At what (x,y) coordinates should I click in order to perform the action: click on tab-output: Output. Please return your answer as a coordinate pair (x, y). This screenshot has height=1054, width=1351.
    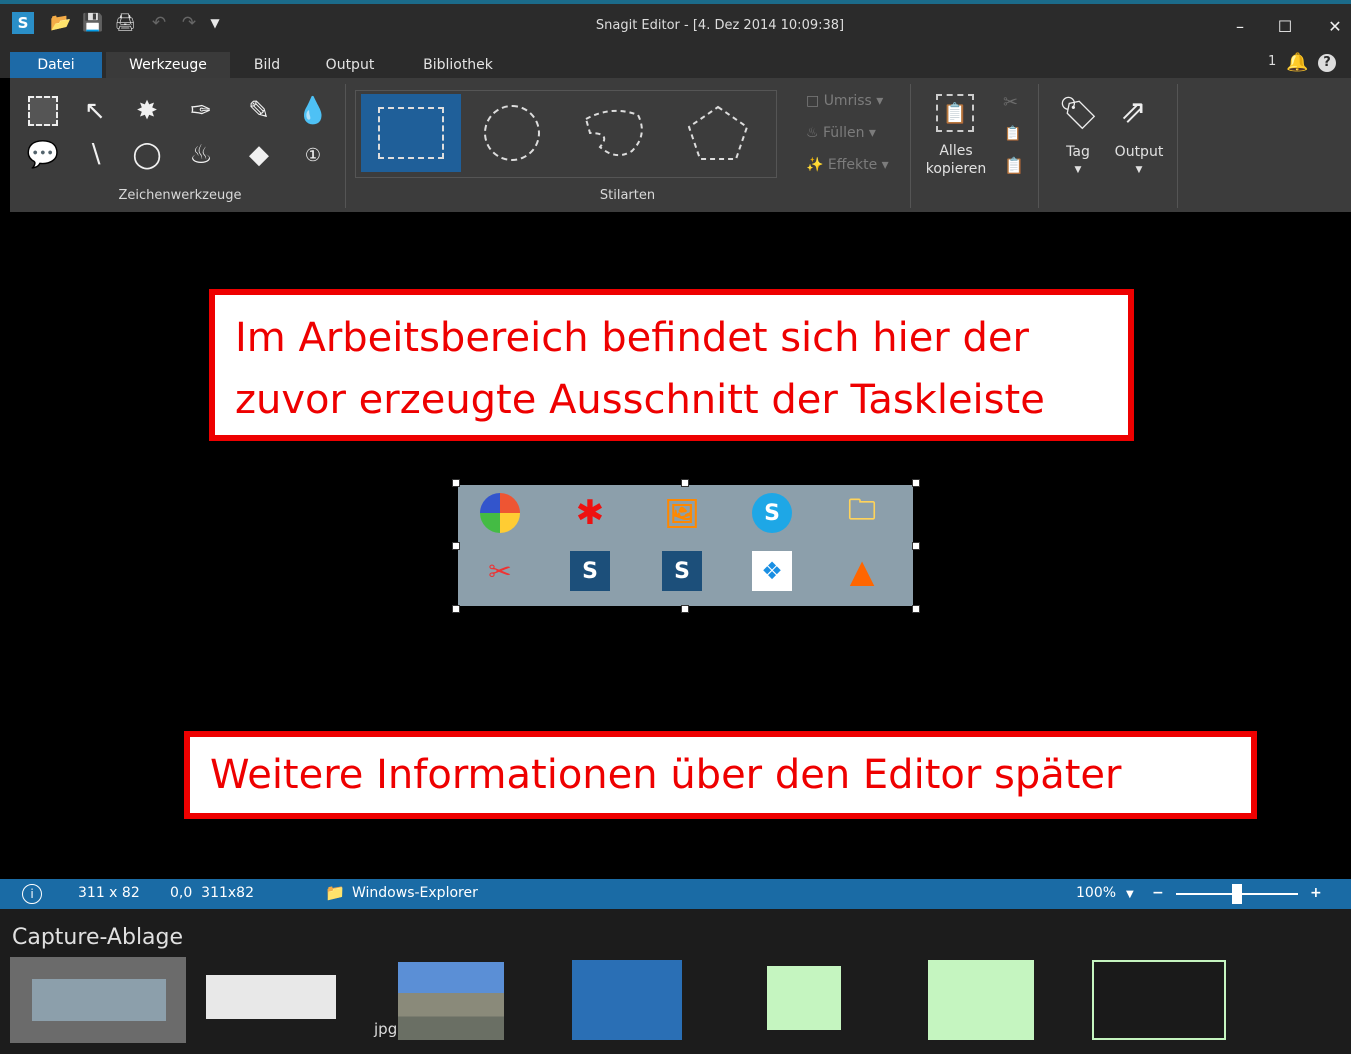
    Looking at the image, I should click on (350, 65).